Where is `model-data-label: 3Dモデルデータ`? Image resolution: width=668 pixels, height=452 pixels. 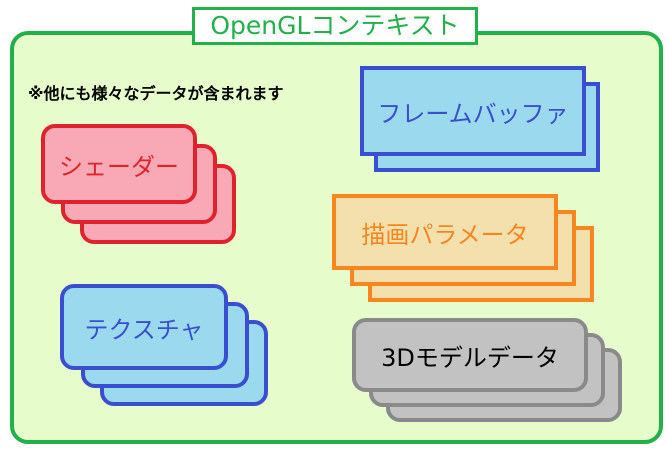 model-data-label: 3Dモデルデータ is located at coordinates (470, 357).